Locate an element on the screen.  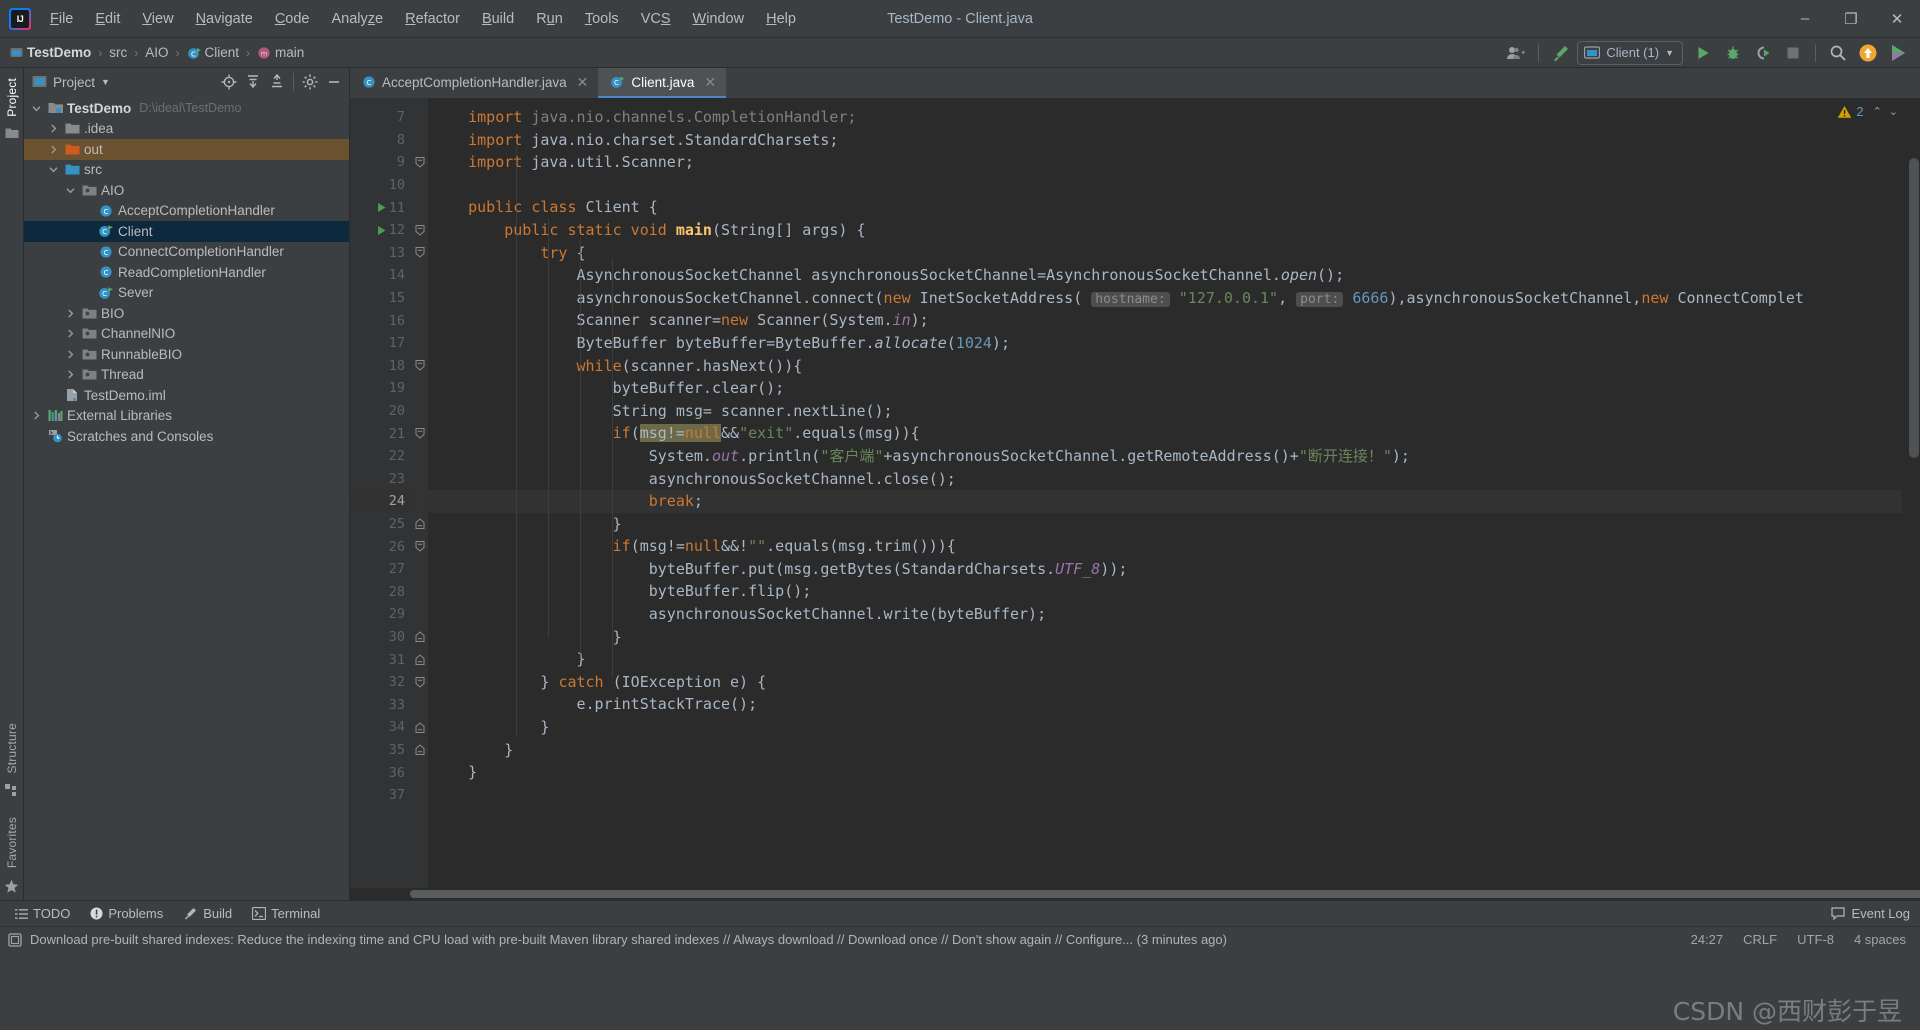
collapse-all-icon is located at coordinates (277, 82).